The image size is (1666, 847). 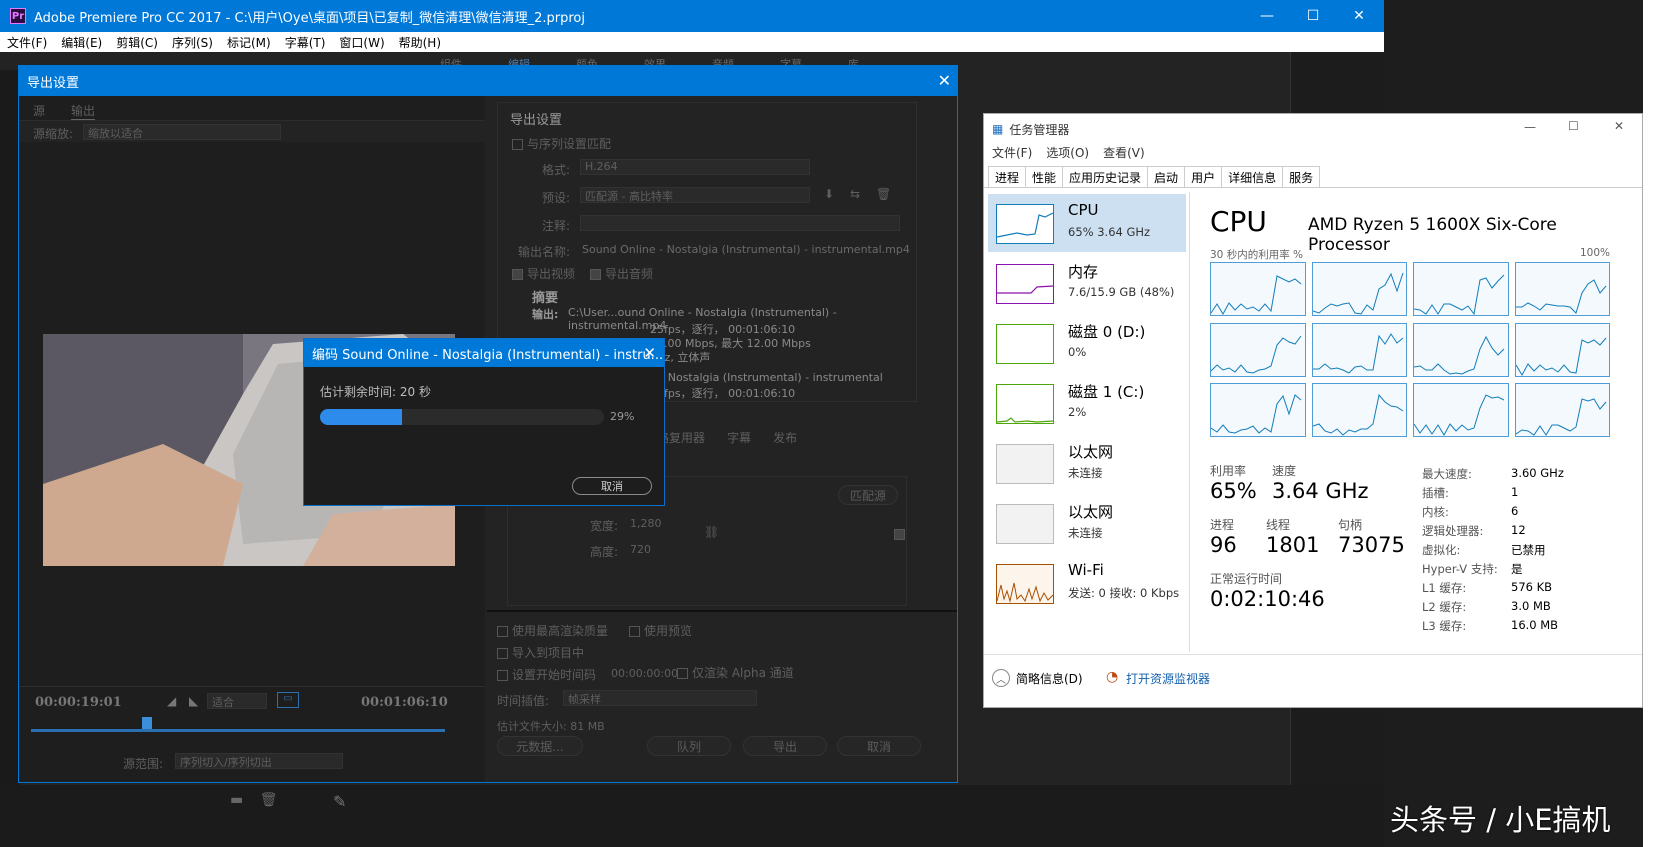 What do you see at coordinates (1166, 176) in the screenshot?
I see `tab-startup: 启动` at bounding box center [1166, 176].